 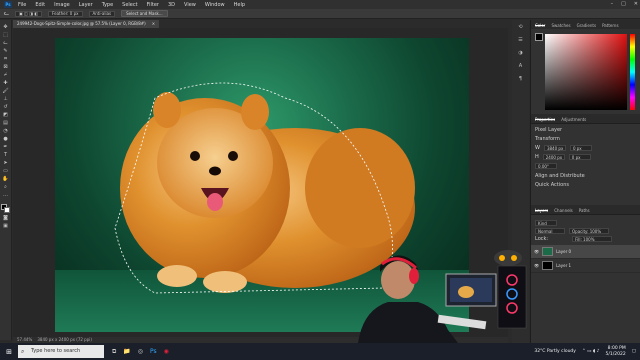 What do you see at coordinates (612, 4) in the screenshot?
I see `minimize-icon: –` at bounding box center [612, 4].